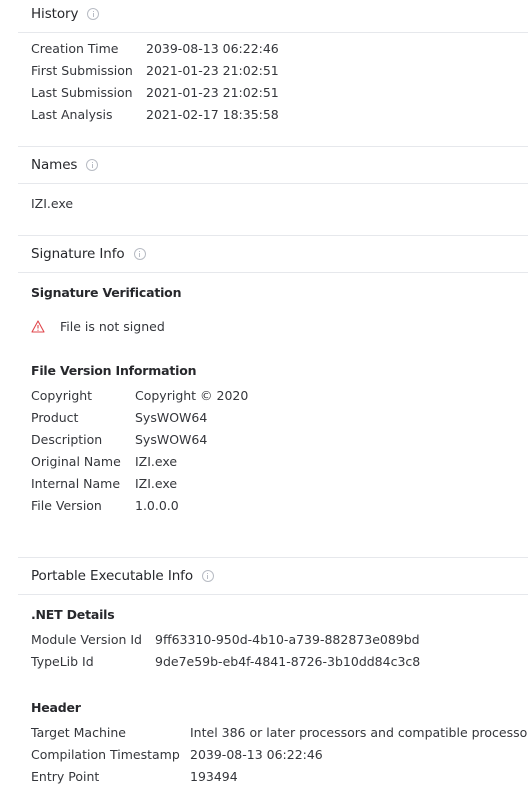 This screenshot has width=528, height=792. I want to click on history-header: History, so click(65, 14).